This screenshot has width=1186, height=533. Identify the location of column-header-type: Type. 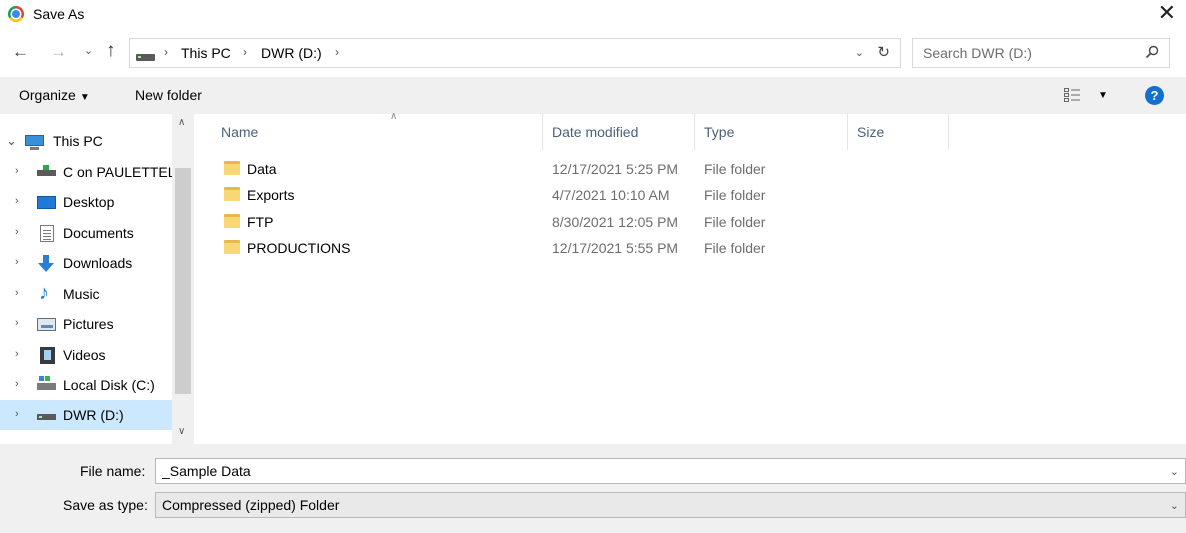
(771, 132).